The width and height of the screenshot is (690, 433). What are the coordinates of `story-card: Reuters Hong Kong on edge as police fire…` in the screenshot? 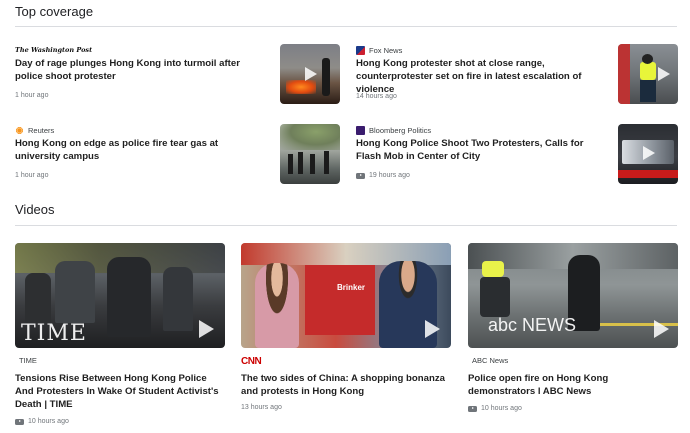 It's located at (177, 155).